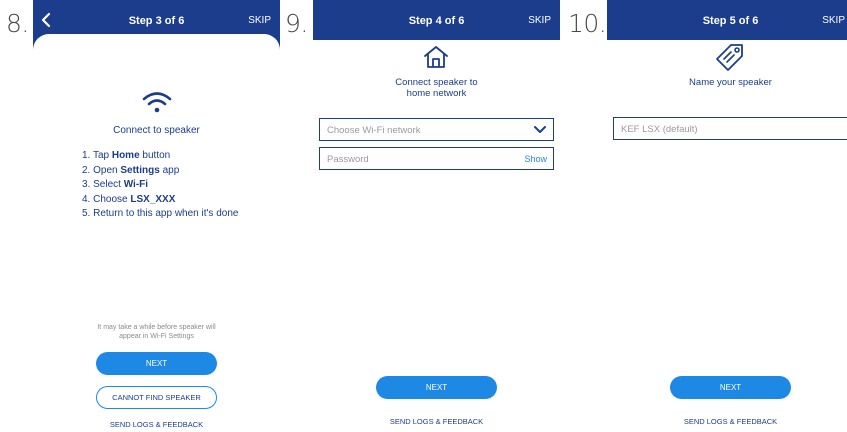 The width and height of the screenshot is (847, 432). What do you see at coordinates (587, 23) in the screenshot?
I see `screen-label-10: 10.` at bounding box center [587, 23].